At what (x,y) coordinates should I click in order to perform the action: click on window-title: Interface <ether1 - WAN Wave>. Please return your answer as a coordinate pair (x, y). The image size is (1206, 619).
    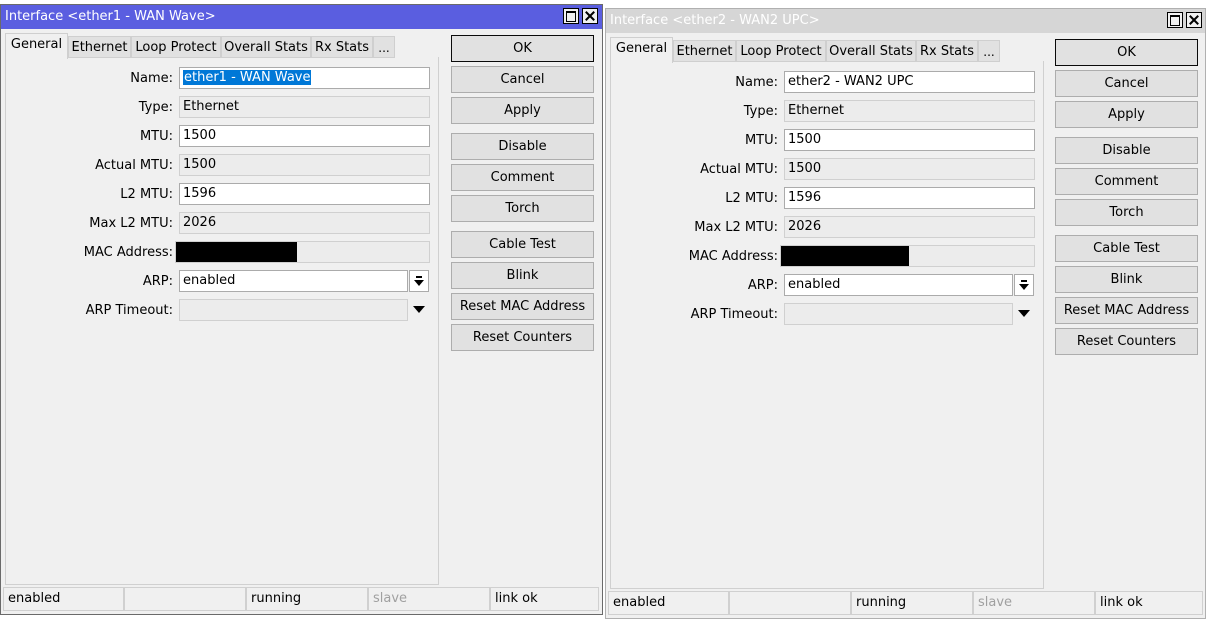
    Looking at the image, I should click on (110, 16).